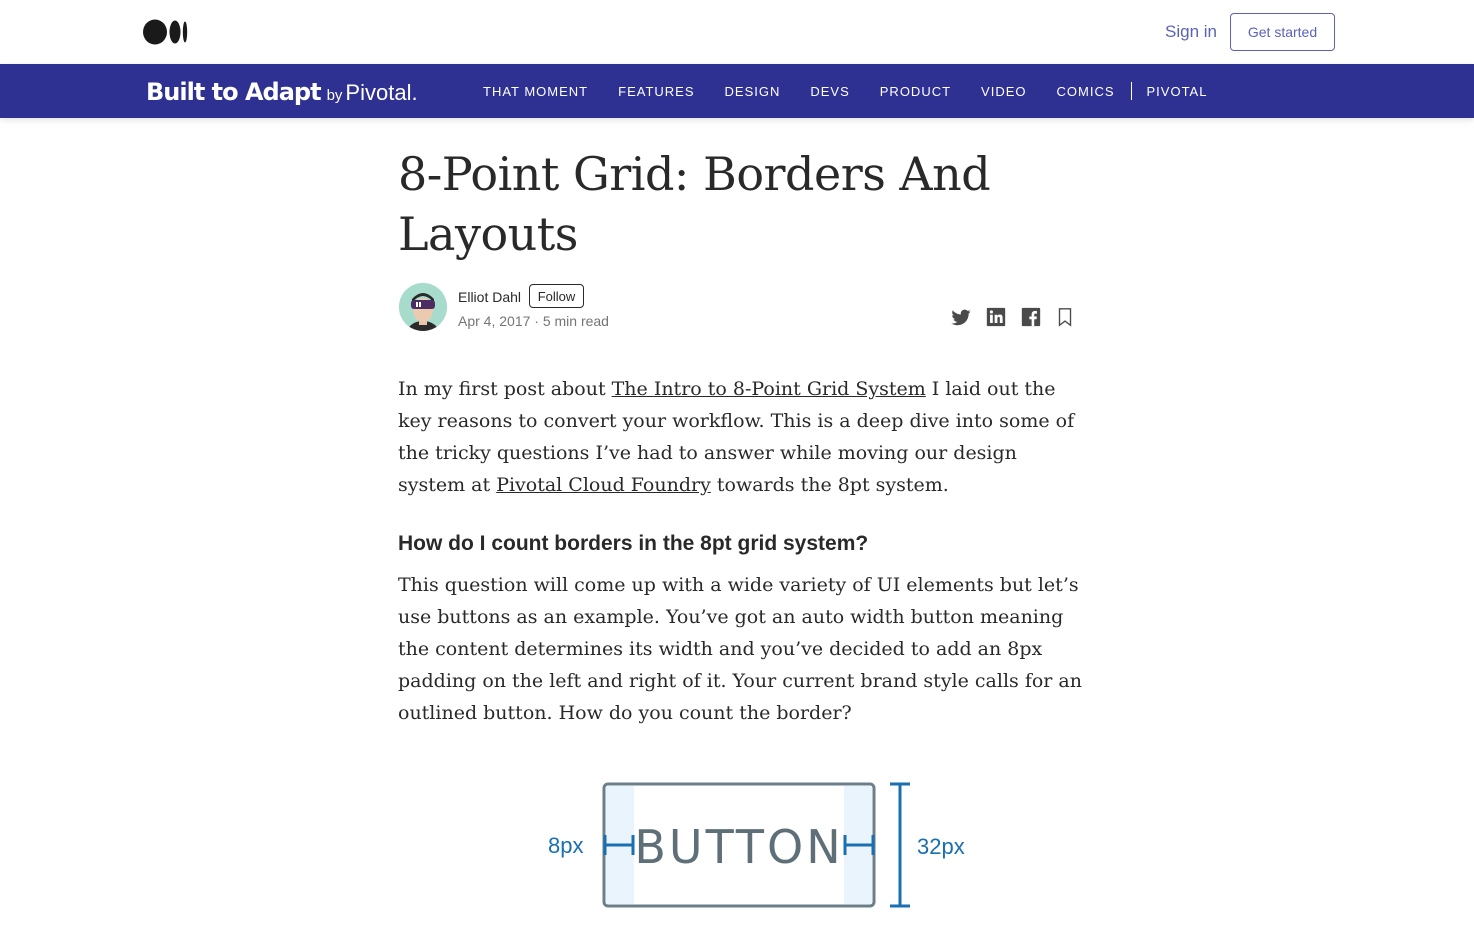 The height and width of the screenshot is (950, 1474). I want to click on article-title-line2: Layouts, so click(488, 234).